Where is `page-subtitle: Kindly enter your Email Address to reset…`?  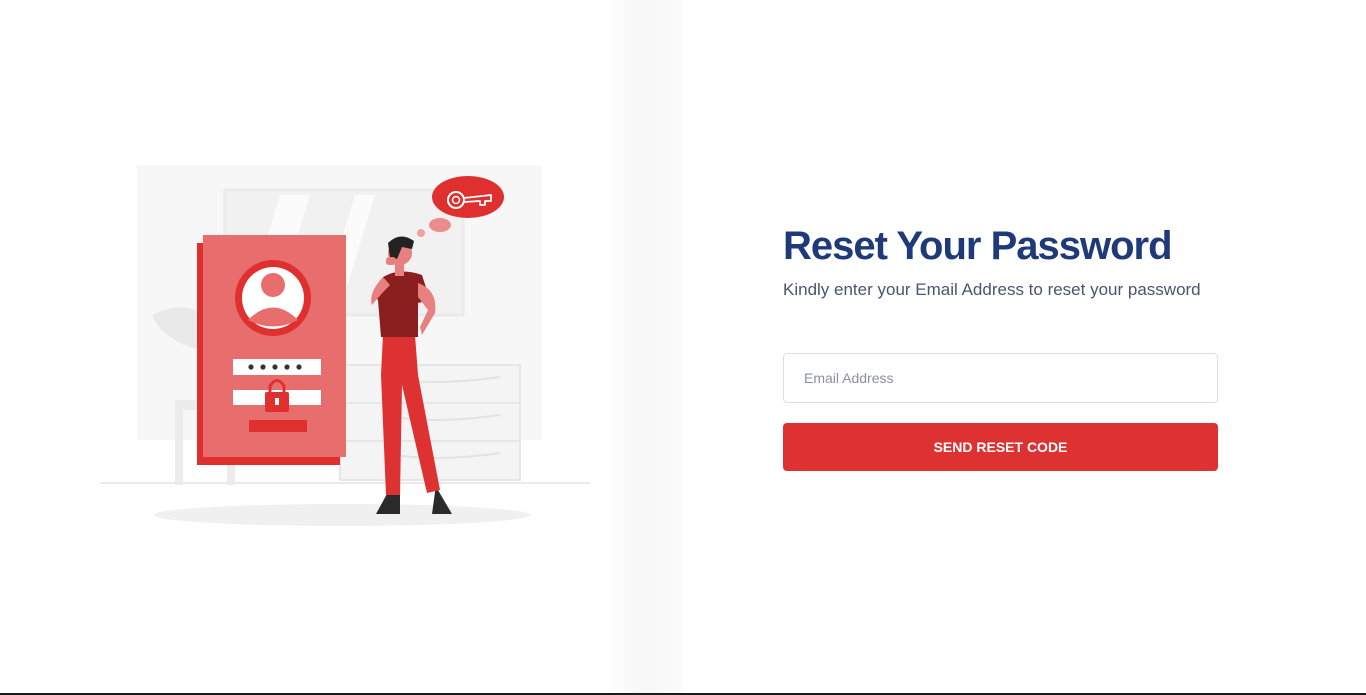
page-subtitle: Kindly enter your Email Address to reset… is located at coordinates (992, 289).